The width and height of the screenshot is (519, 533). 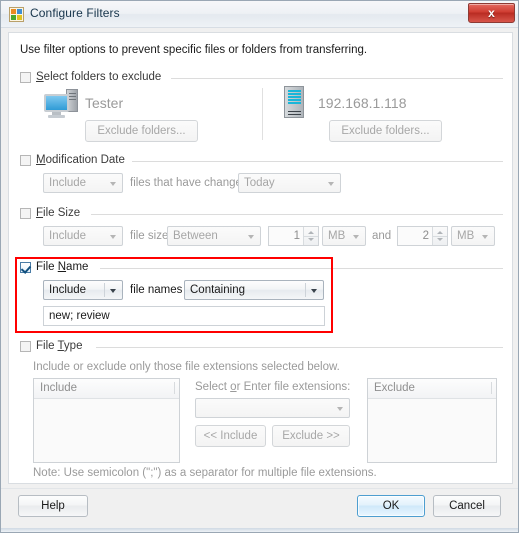 I want to click on include-extension-button: << Include, so click(x=230, y=436).